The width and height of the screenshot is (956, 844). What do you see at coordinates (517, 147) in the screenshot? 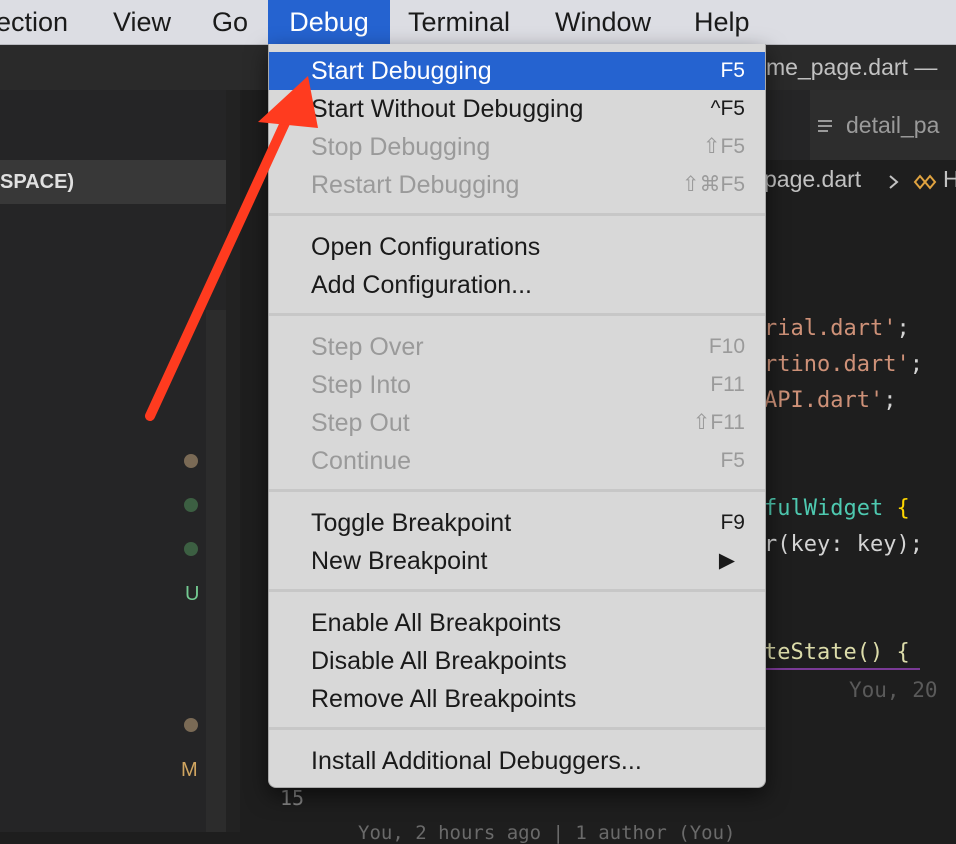
I see `menu-item-stop-debugging: Stop Debugging ⇧F5` at bounding box center [517, 147].